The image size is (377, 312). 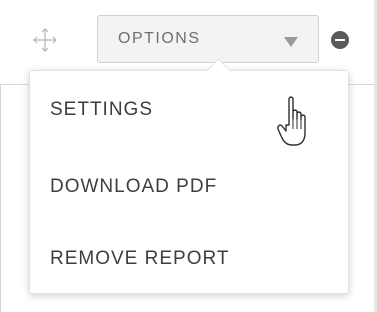 What do you see at coordinates (296, 123) in the screenshot?
I see `hand-pointer-icon` at bounding box center [296, 123].